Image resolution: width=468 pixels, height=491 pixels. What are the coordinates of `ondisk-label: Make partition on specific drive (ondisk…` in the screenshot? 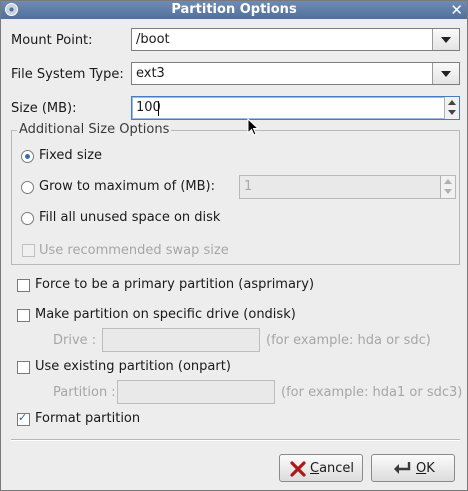 It's located at (165, 314).